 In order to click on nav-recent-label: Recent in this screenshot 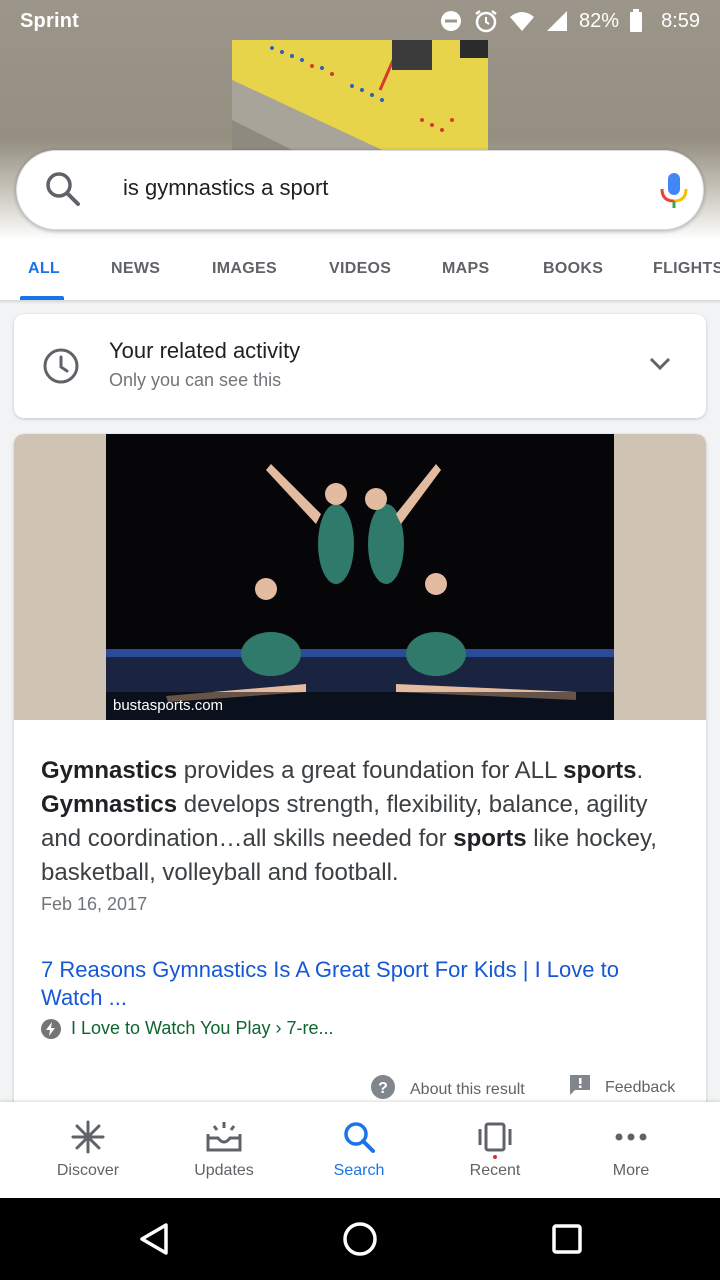, I will do `click(495, 1170)`.